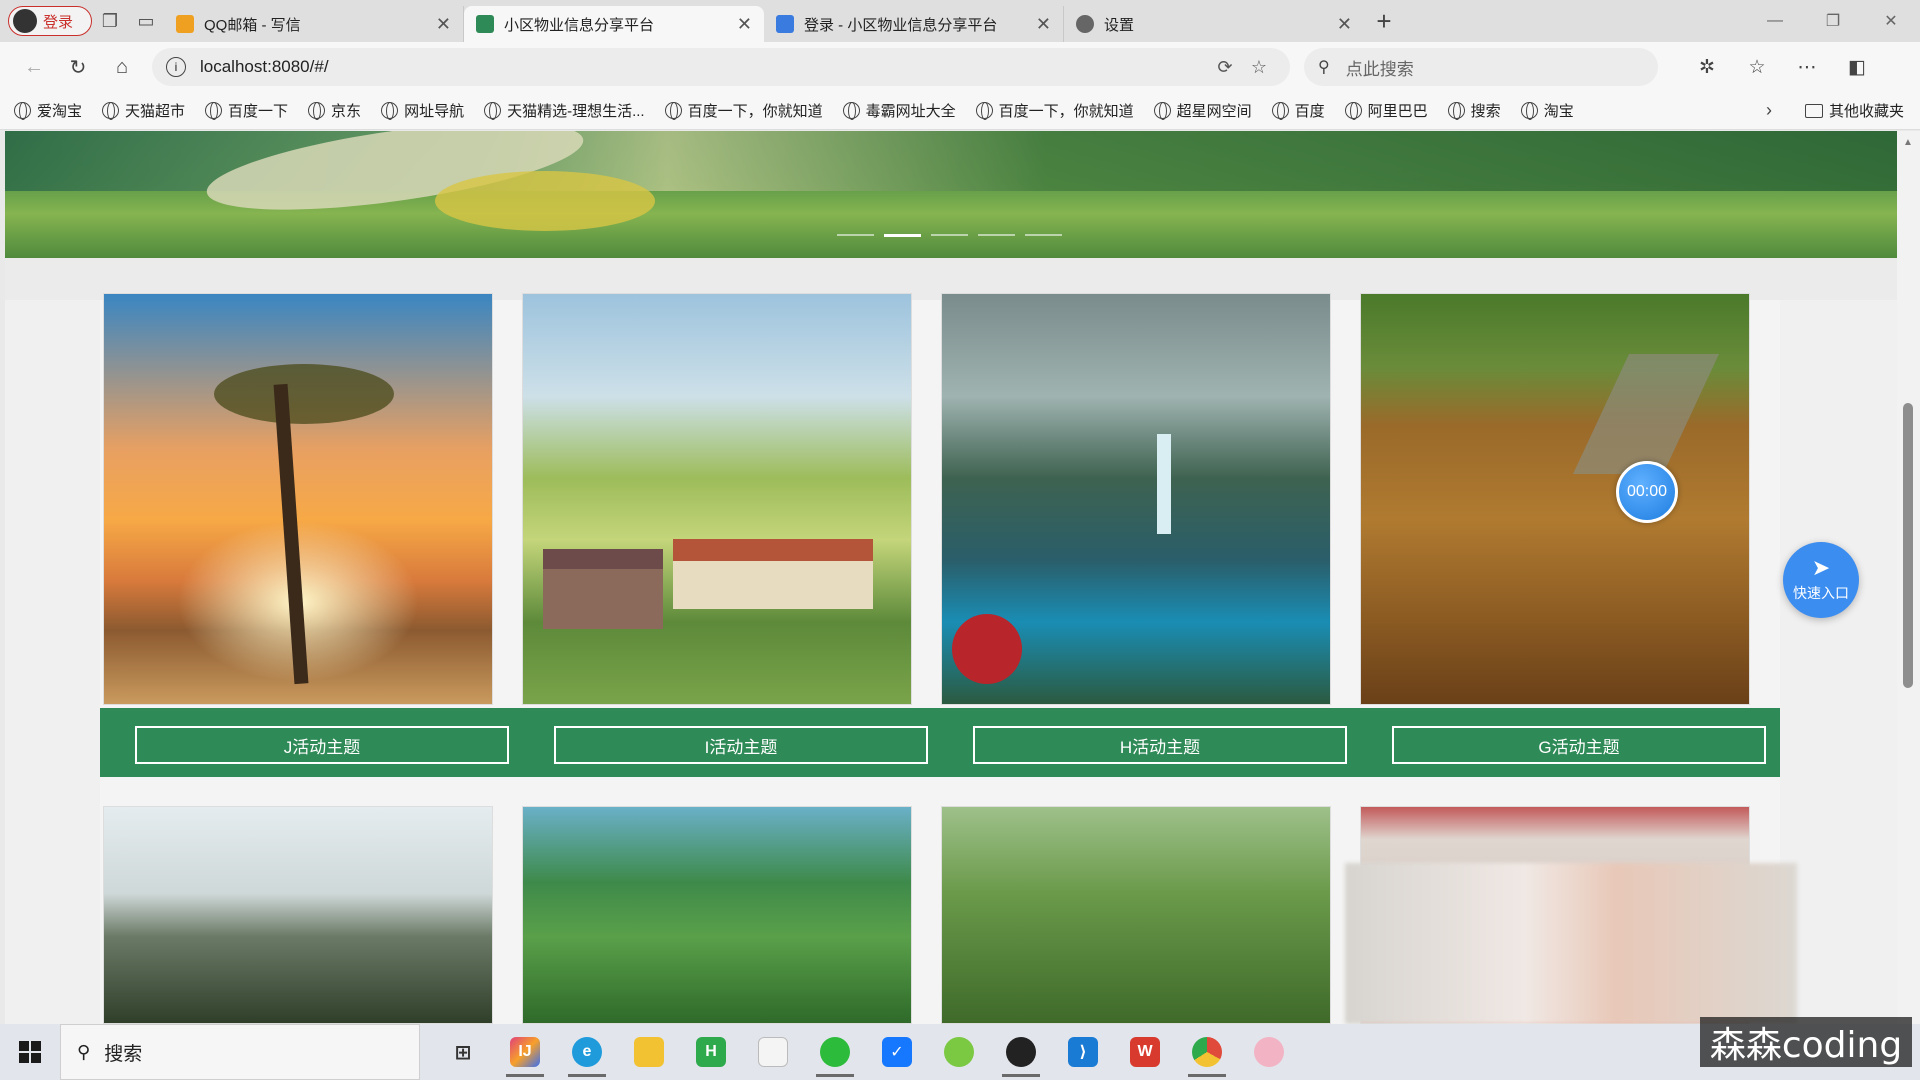 The height and width of the screenshot is (1080, 1920). I want to click on tab-login: 登录 - 小区物业信息分享平台 ✕, so click(914, 24).